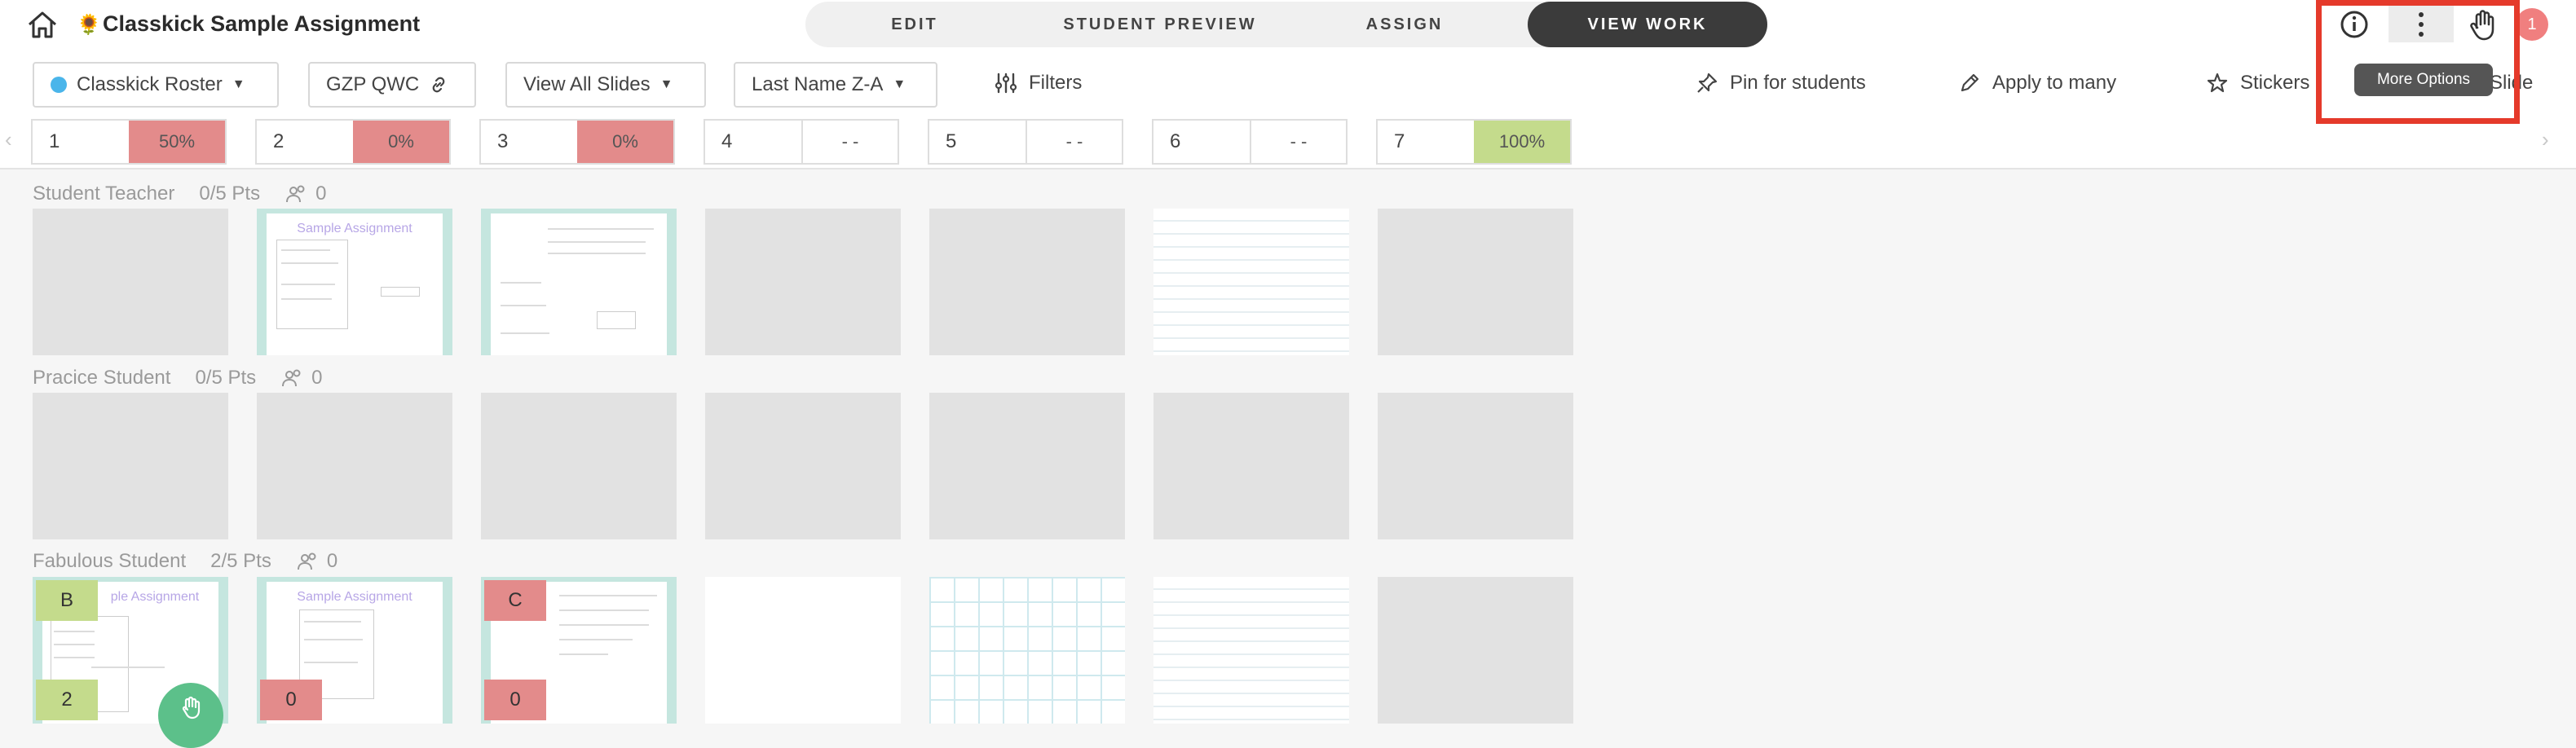 The image size is (2576, 748). I want to click on roster-dropdown: Classkick Roster ▼, so click(156, 85).